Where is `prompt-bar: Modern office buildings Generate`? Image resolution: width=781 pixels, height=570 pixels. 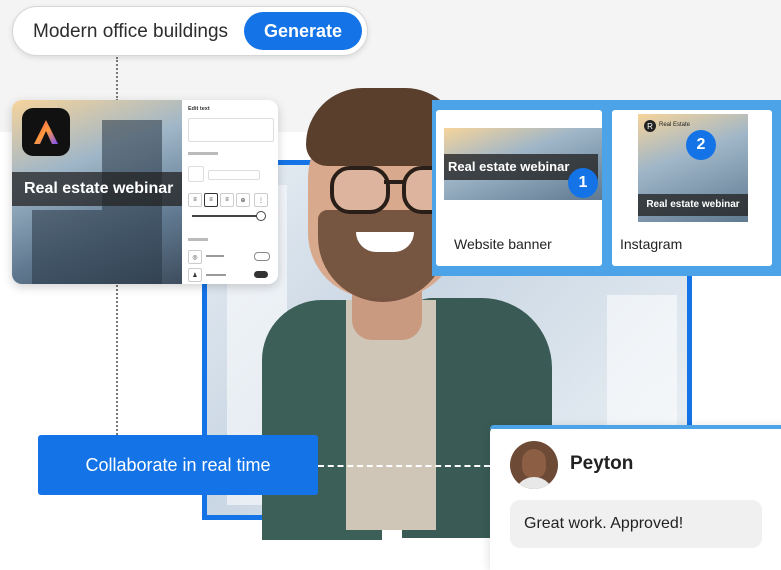
prompt-bar: Modern office buildings Generate is located at coordinates (190, 31).